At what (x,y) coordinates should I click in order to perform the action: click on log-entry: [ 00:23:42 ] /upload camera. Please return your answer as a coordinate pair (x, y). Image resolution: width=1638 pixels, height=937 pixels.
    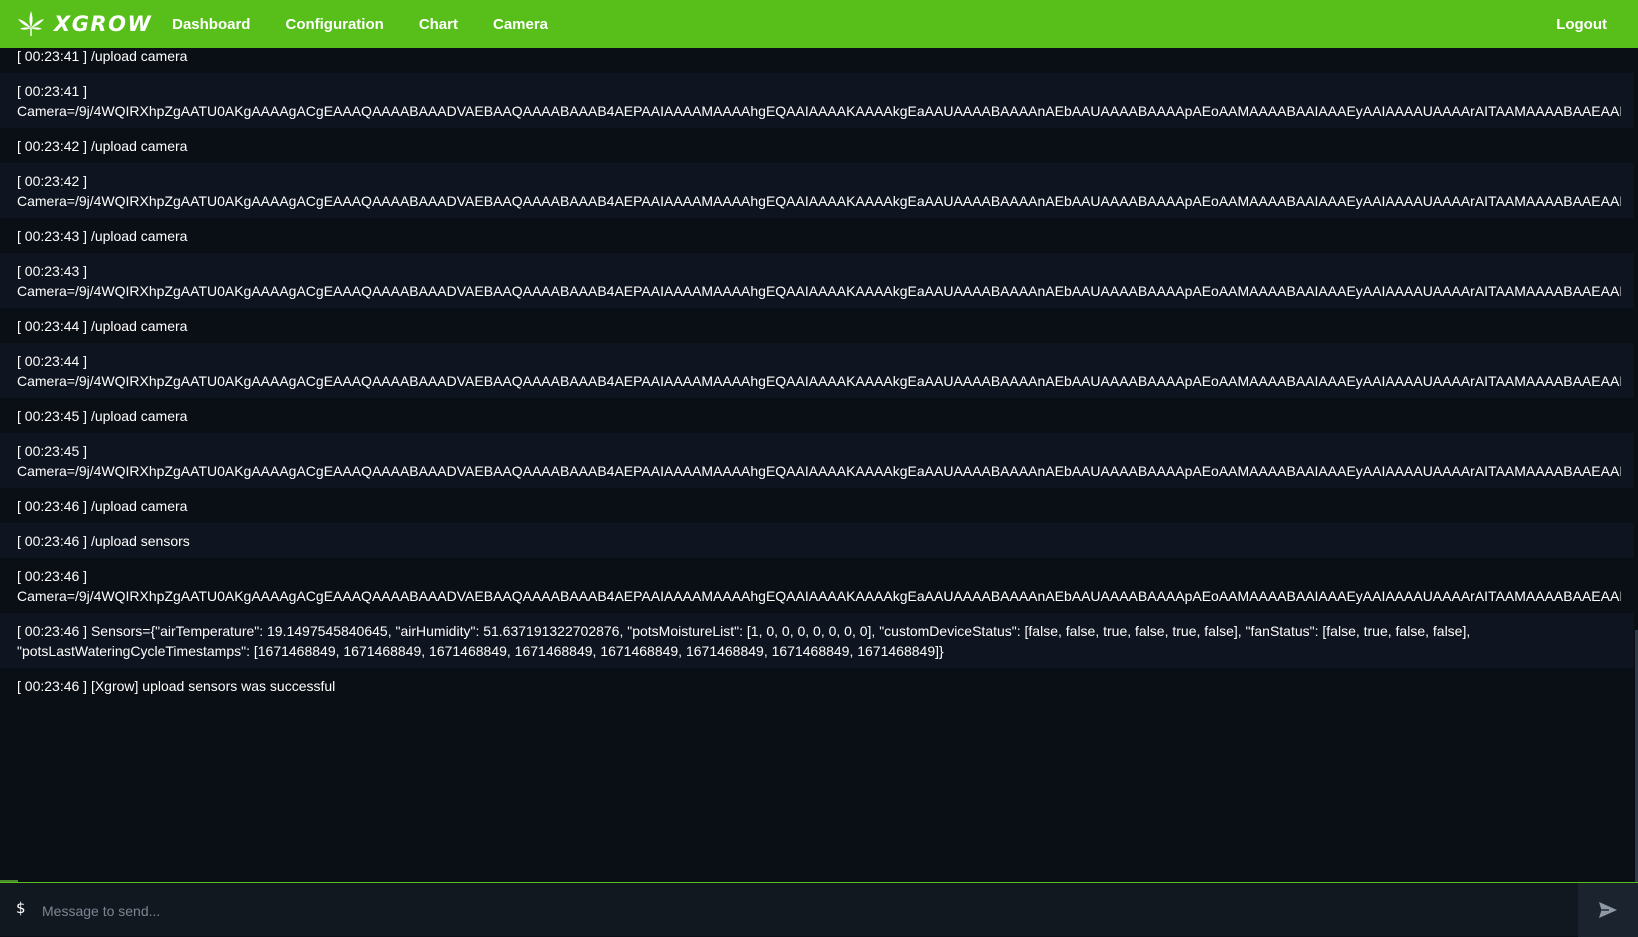
    Looking at the image, I should click on (819, 145).